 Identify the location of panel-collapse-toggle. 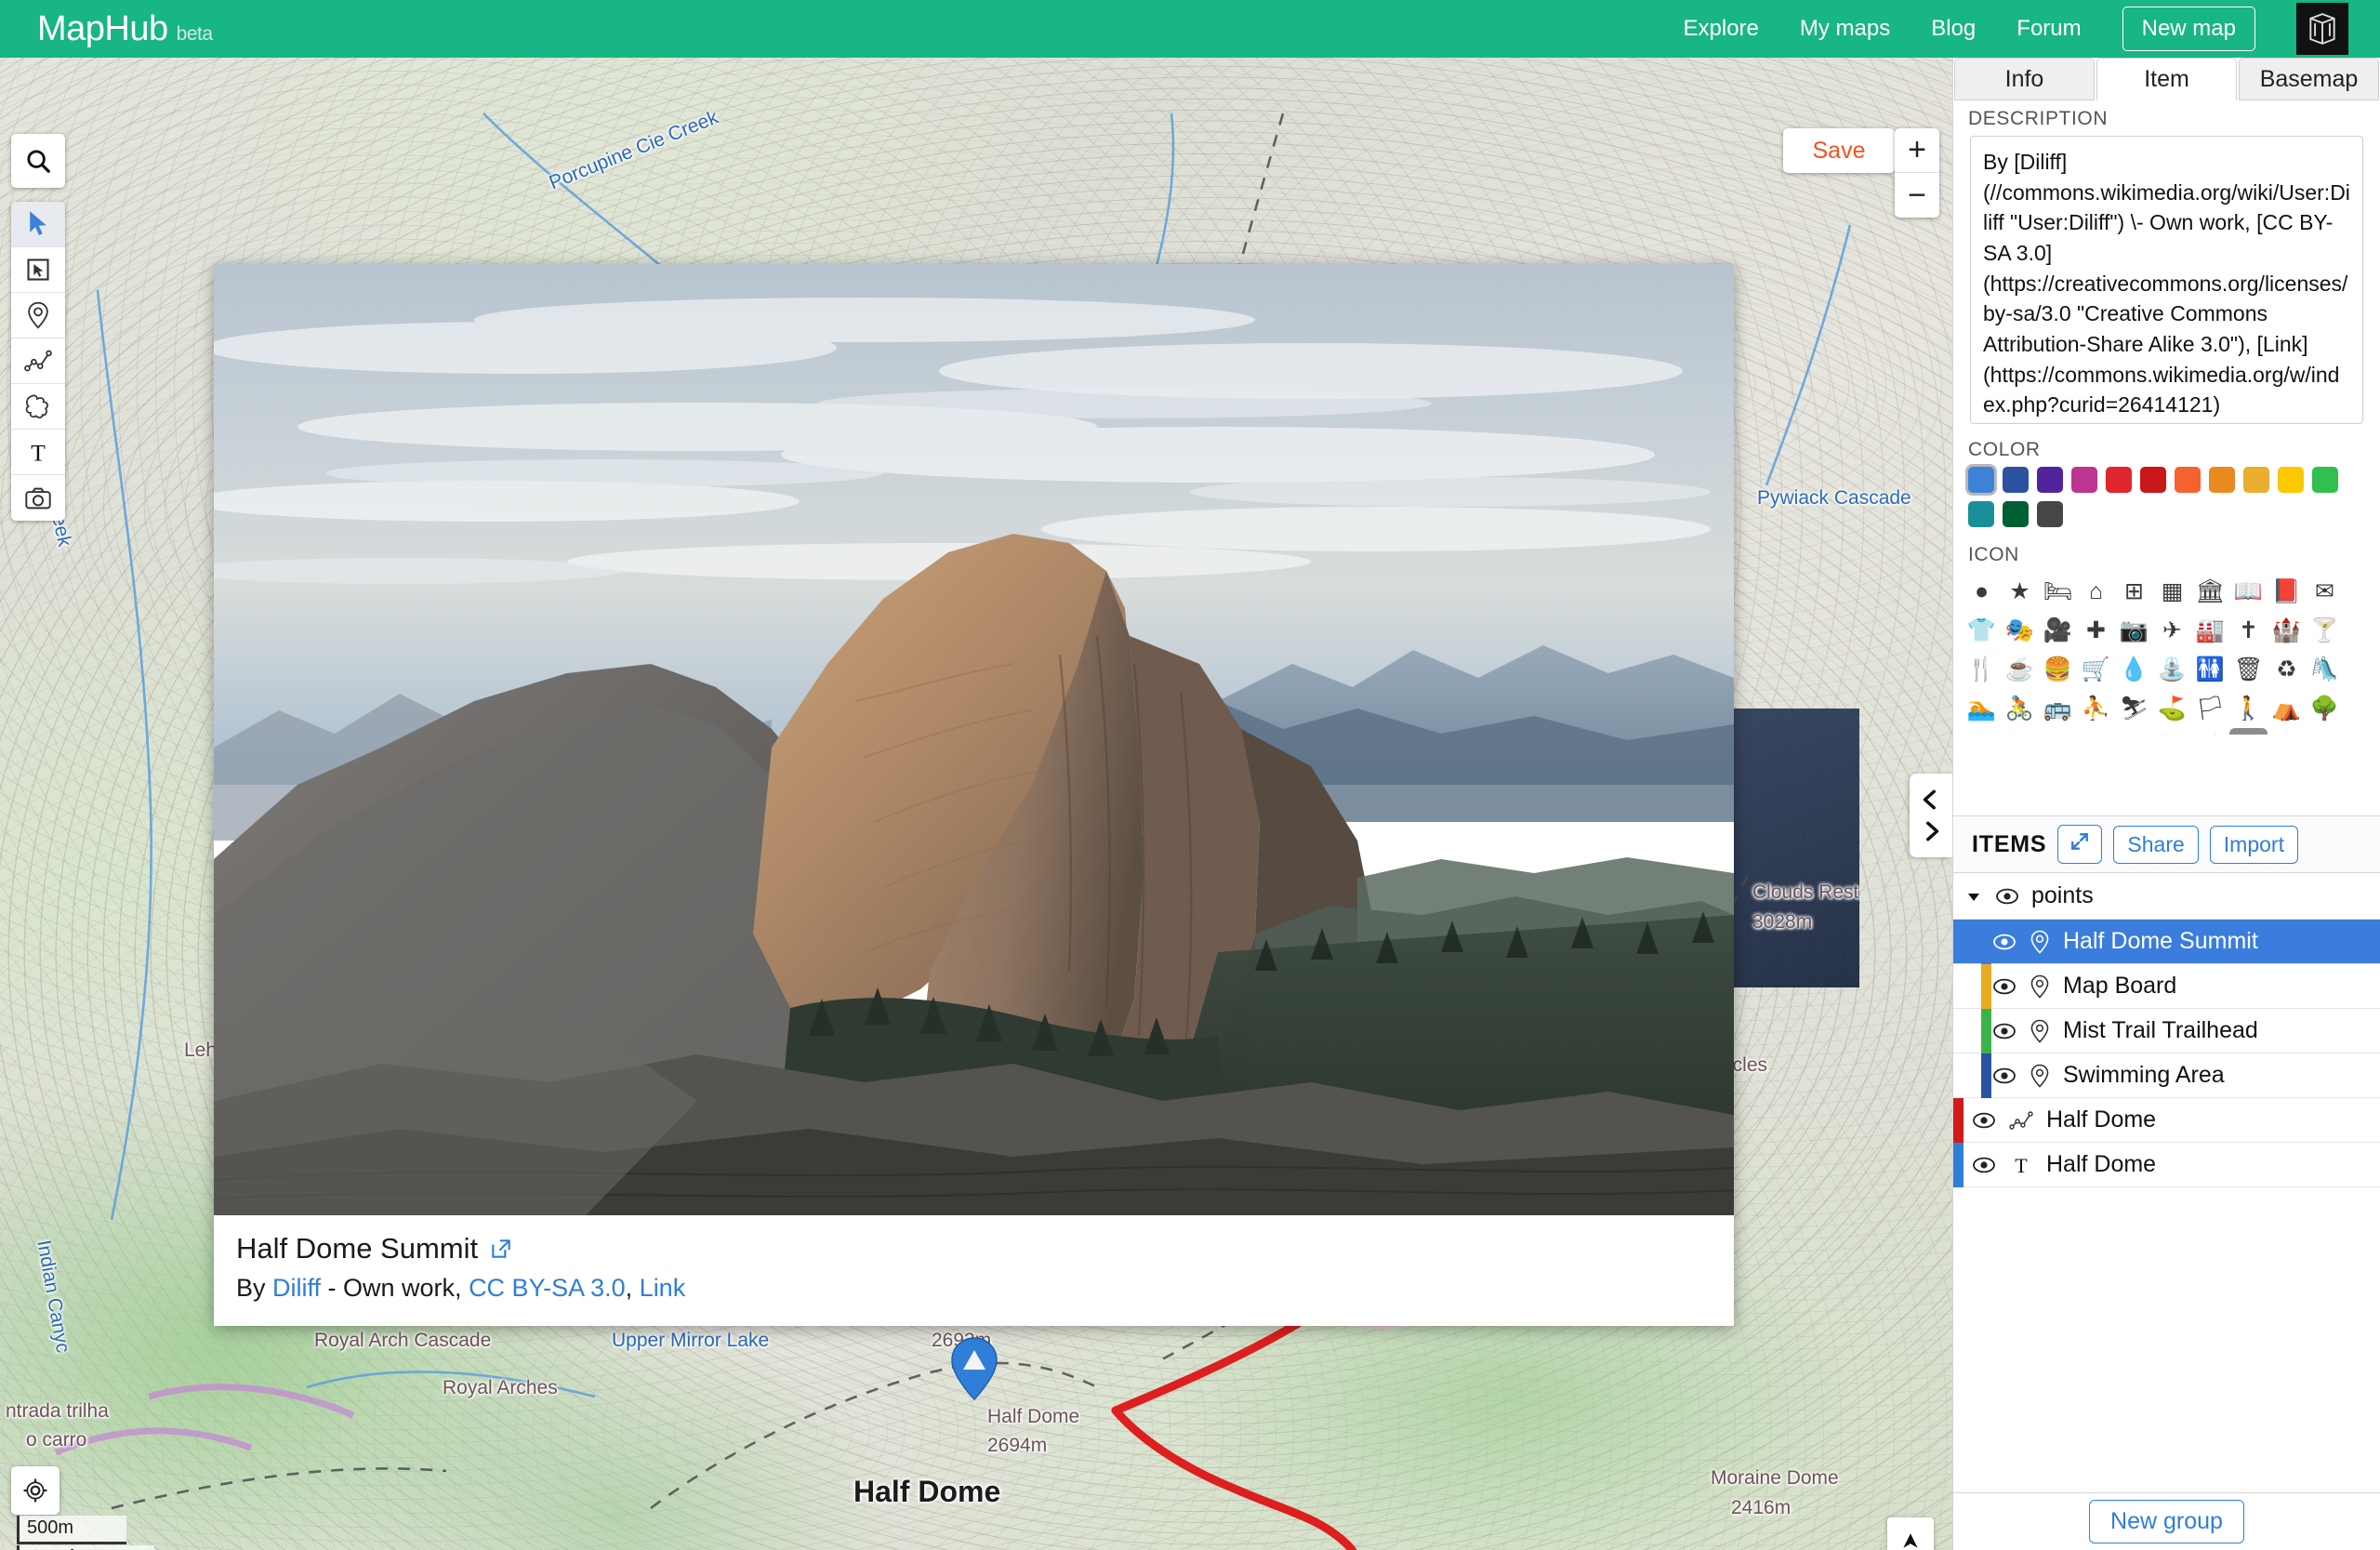
(1931, 815).